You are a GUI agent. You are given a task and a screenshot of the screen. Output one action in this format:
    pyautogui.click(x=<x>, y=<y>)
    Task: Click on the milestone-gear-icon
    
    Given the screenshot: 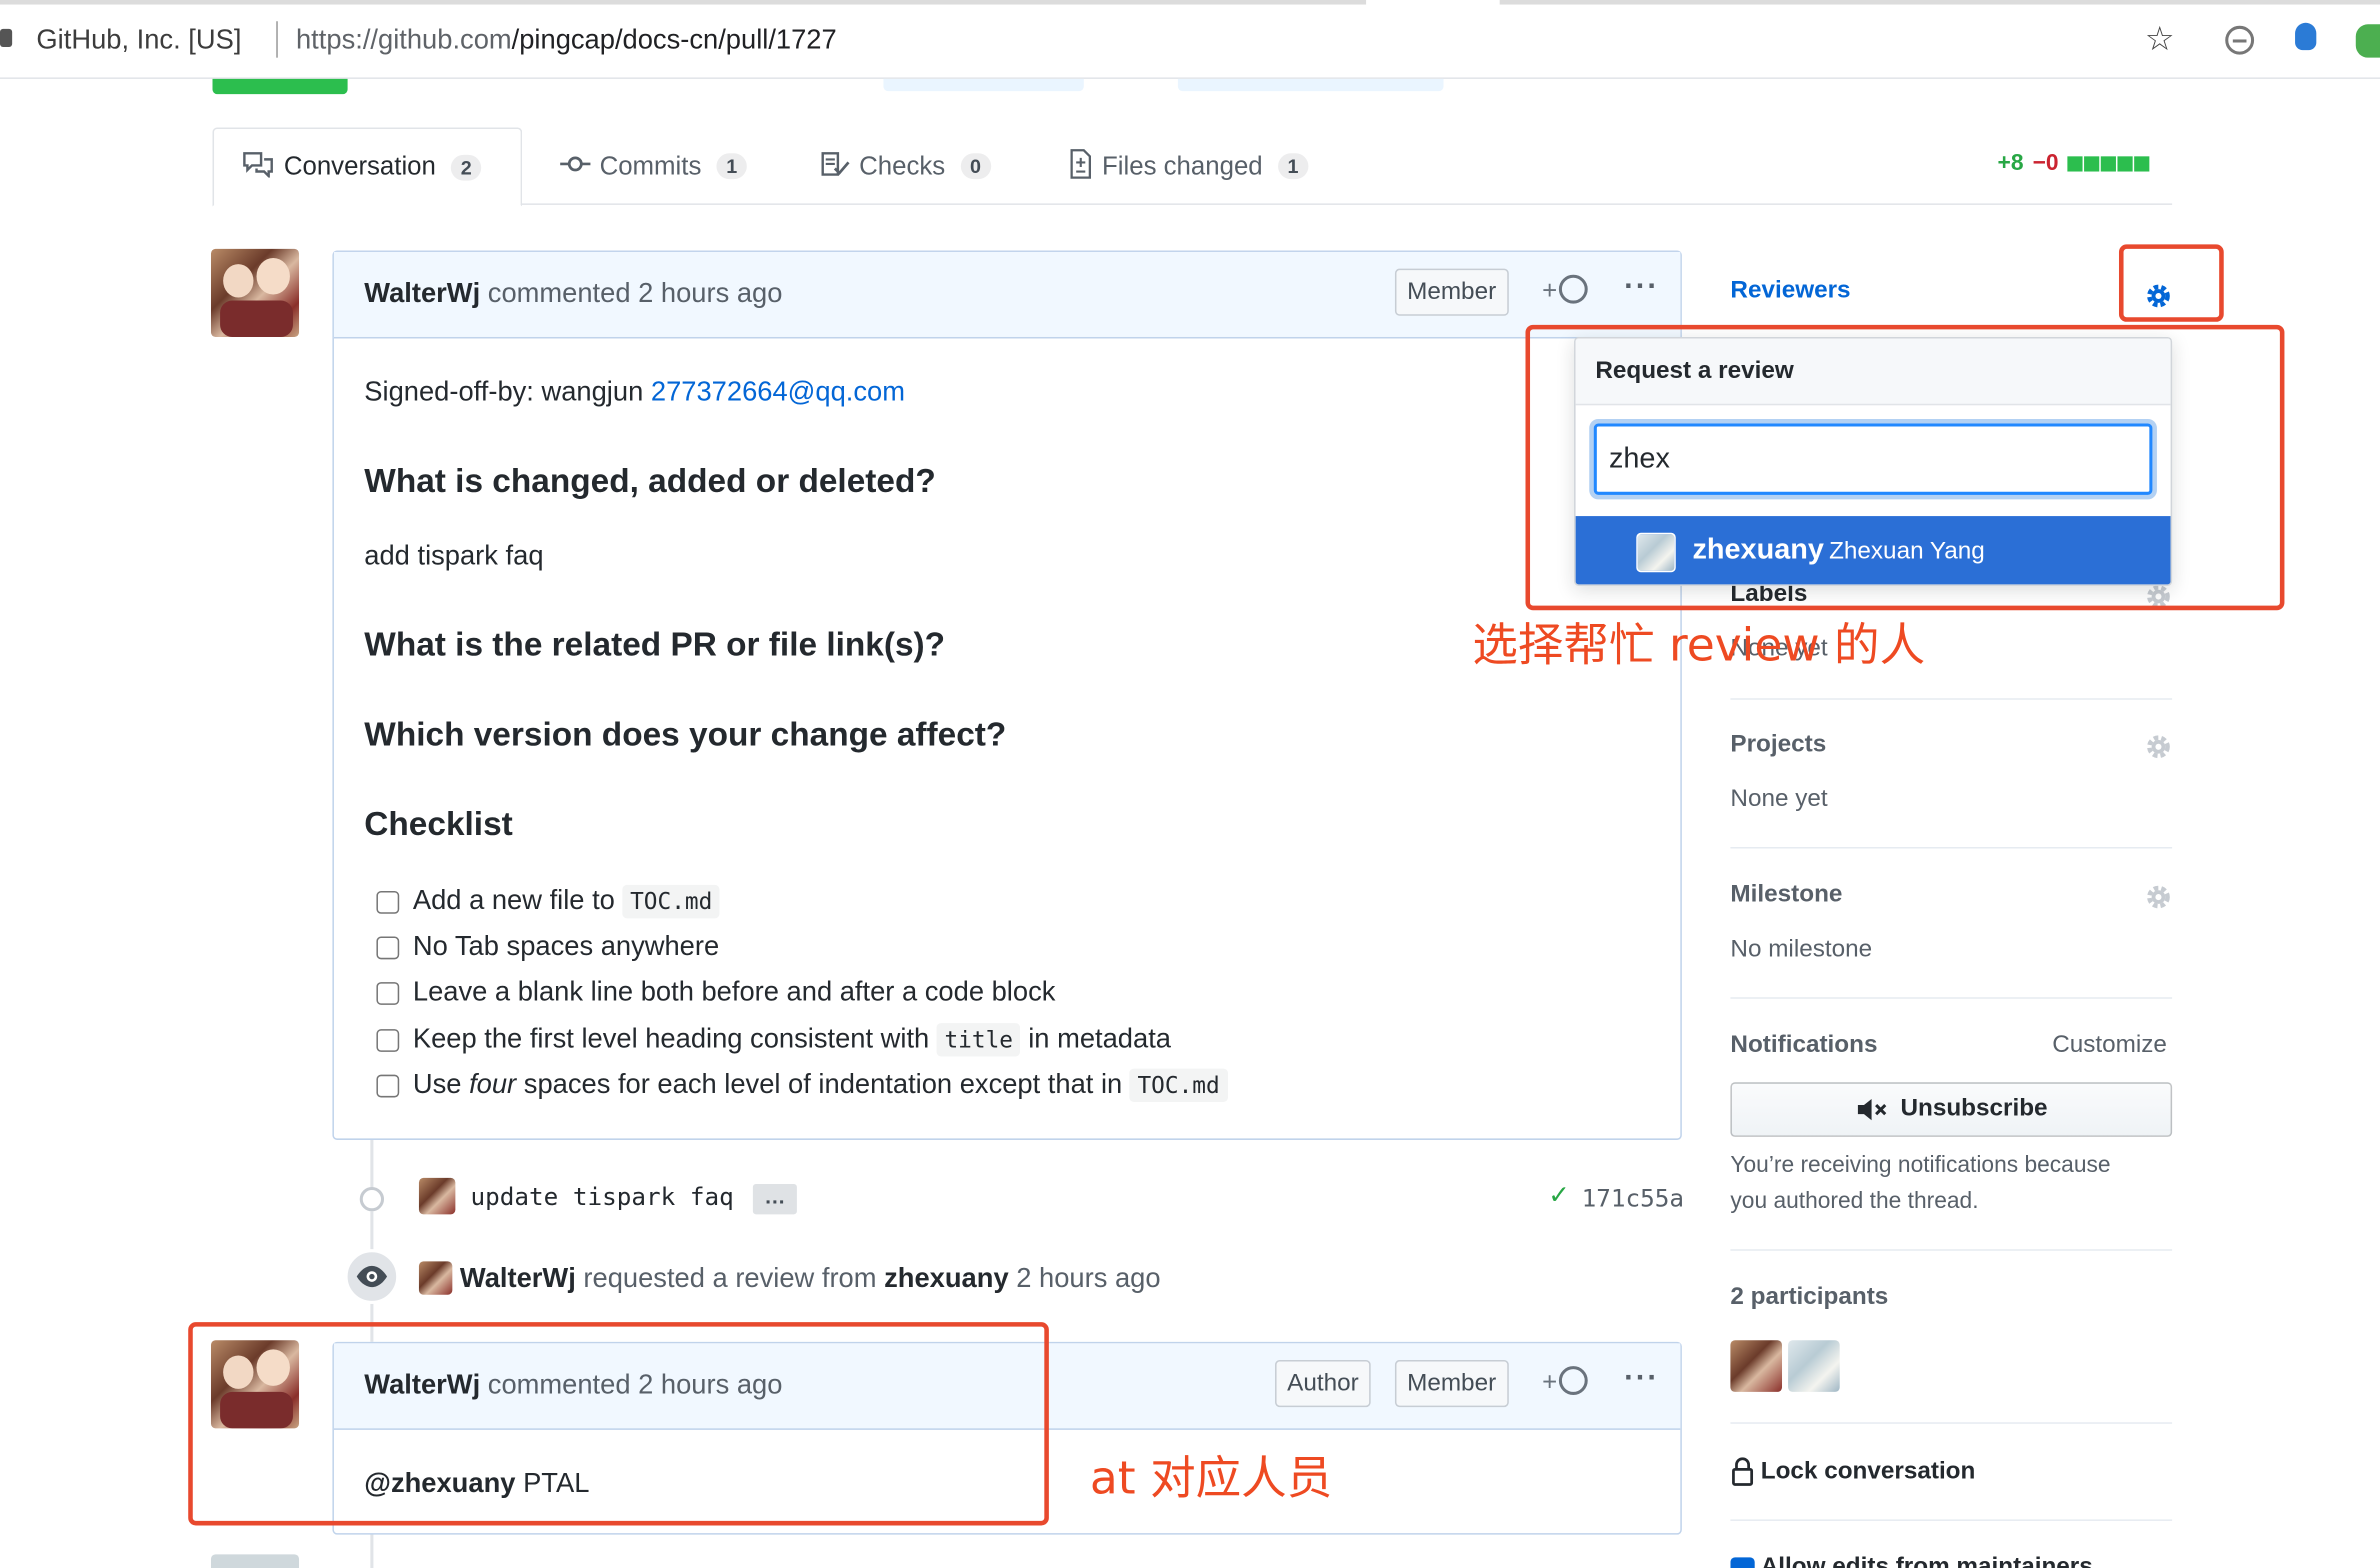 What is the action you would take?
    pyautogui.click(x=2158, y=897)
    